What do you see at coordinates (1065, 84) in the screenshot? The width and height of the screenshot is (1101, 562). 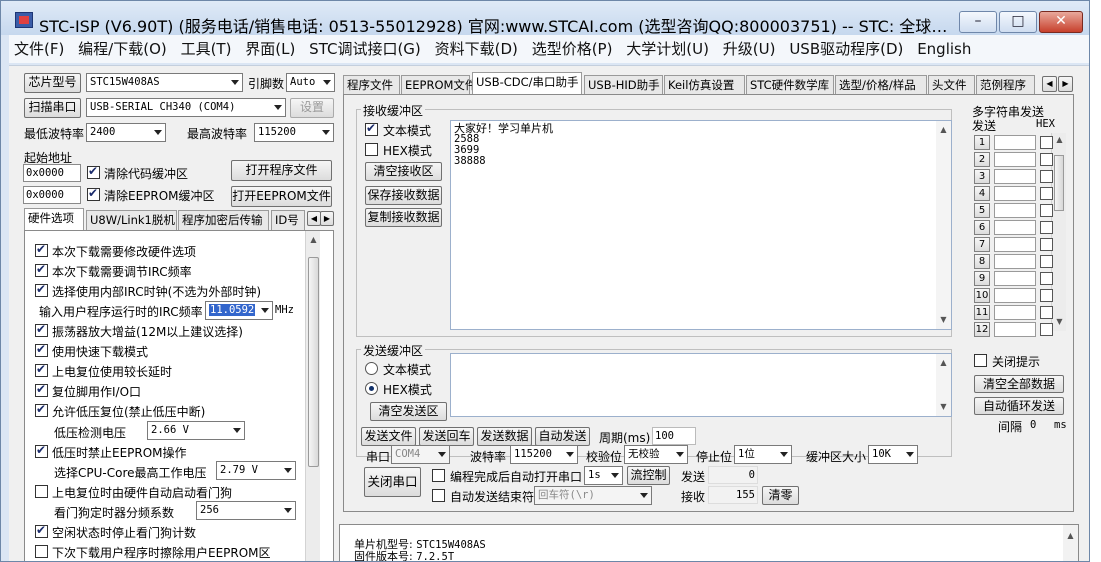 I see `right-tab-scroll-right-icon: ▶` at bounding box center [1065, 84].